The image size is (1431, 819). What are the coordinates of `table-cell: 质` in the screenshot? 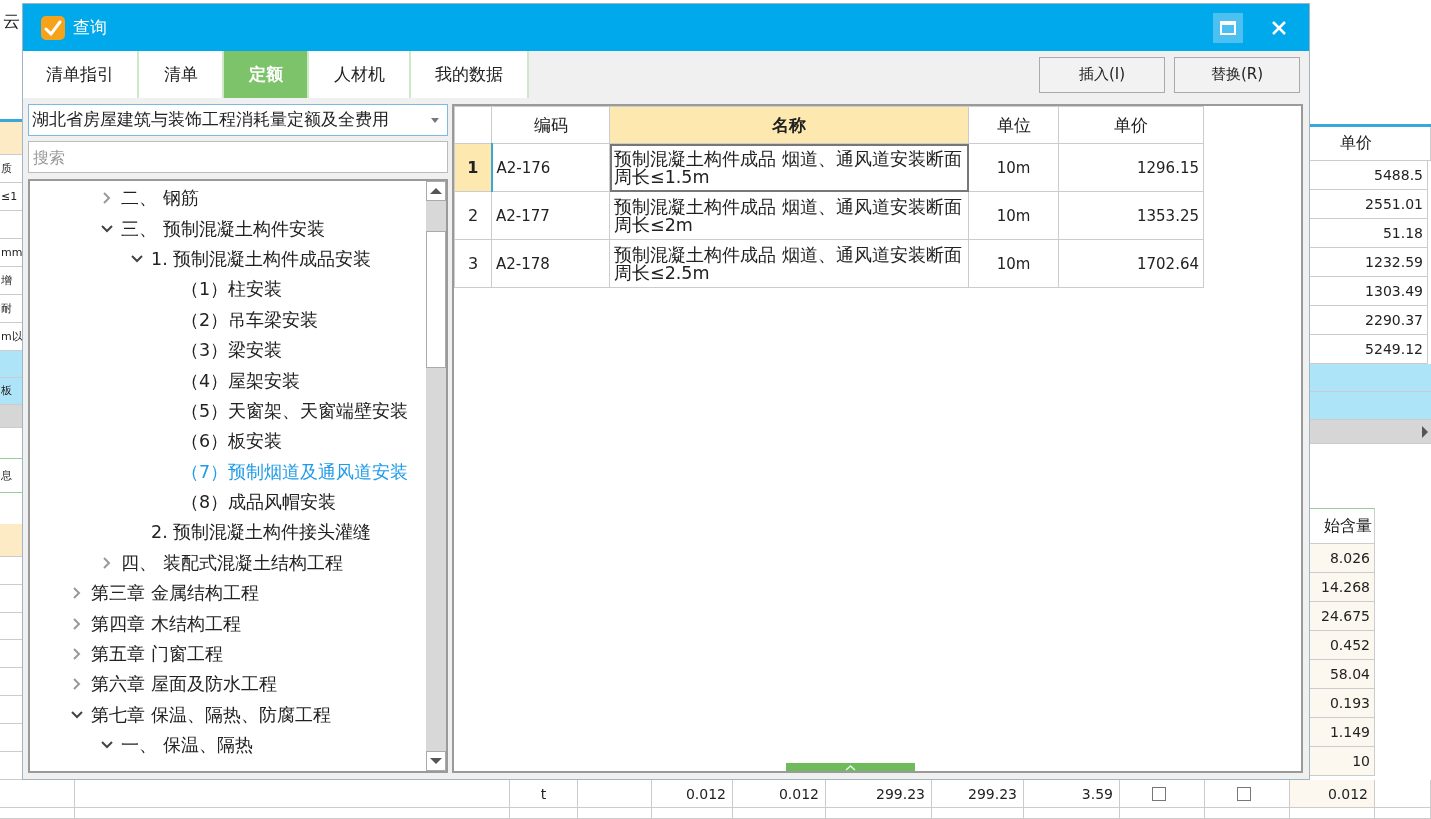 It's located at (6, 168).